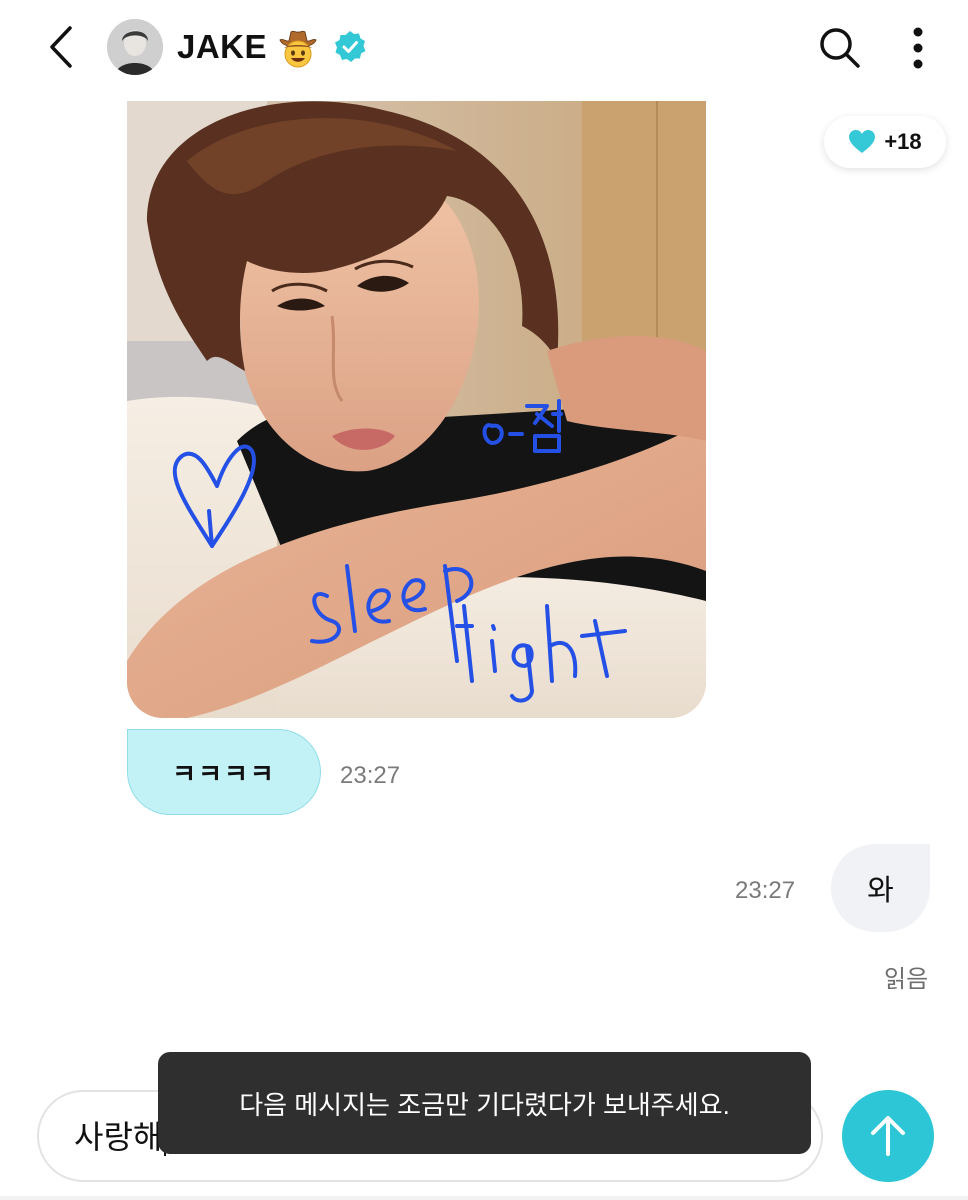 This screenshot has height=1200, width=968. Describe the element at coordinates (906, 979) in the screenshot. I see `read-status: 읽음` at that location.